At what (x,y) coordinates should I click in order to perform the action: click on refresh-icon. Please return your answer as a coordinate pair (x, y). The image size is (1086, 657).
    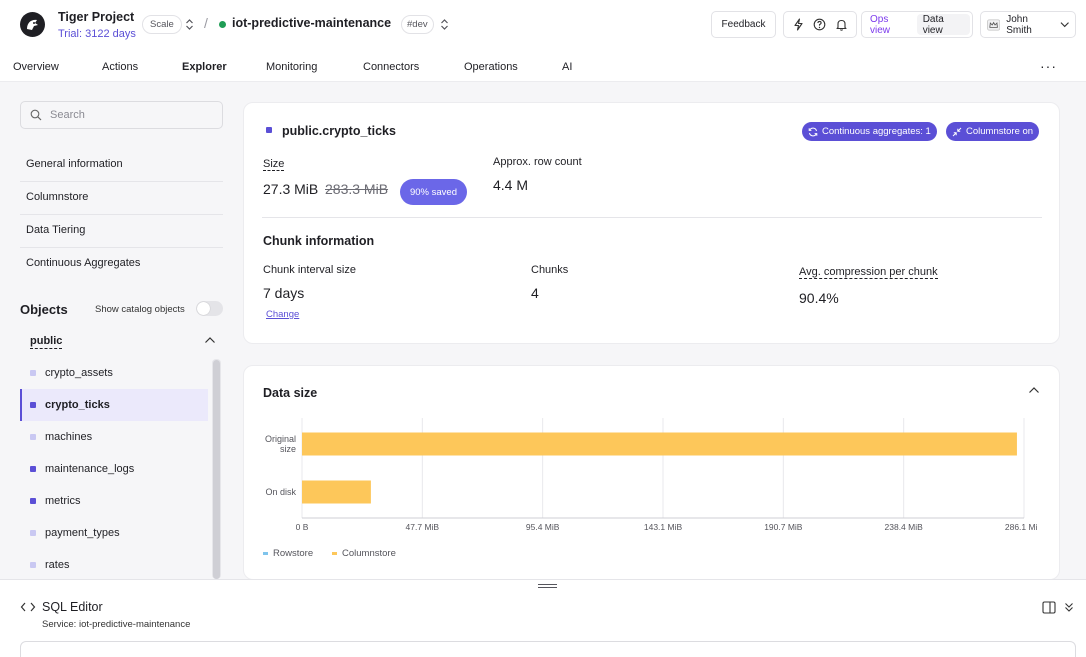
    Looking at the image, I should click on (813, 131).